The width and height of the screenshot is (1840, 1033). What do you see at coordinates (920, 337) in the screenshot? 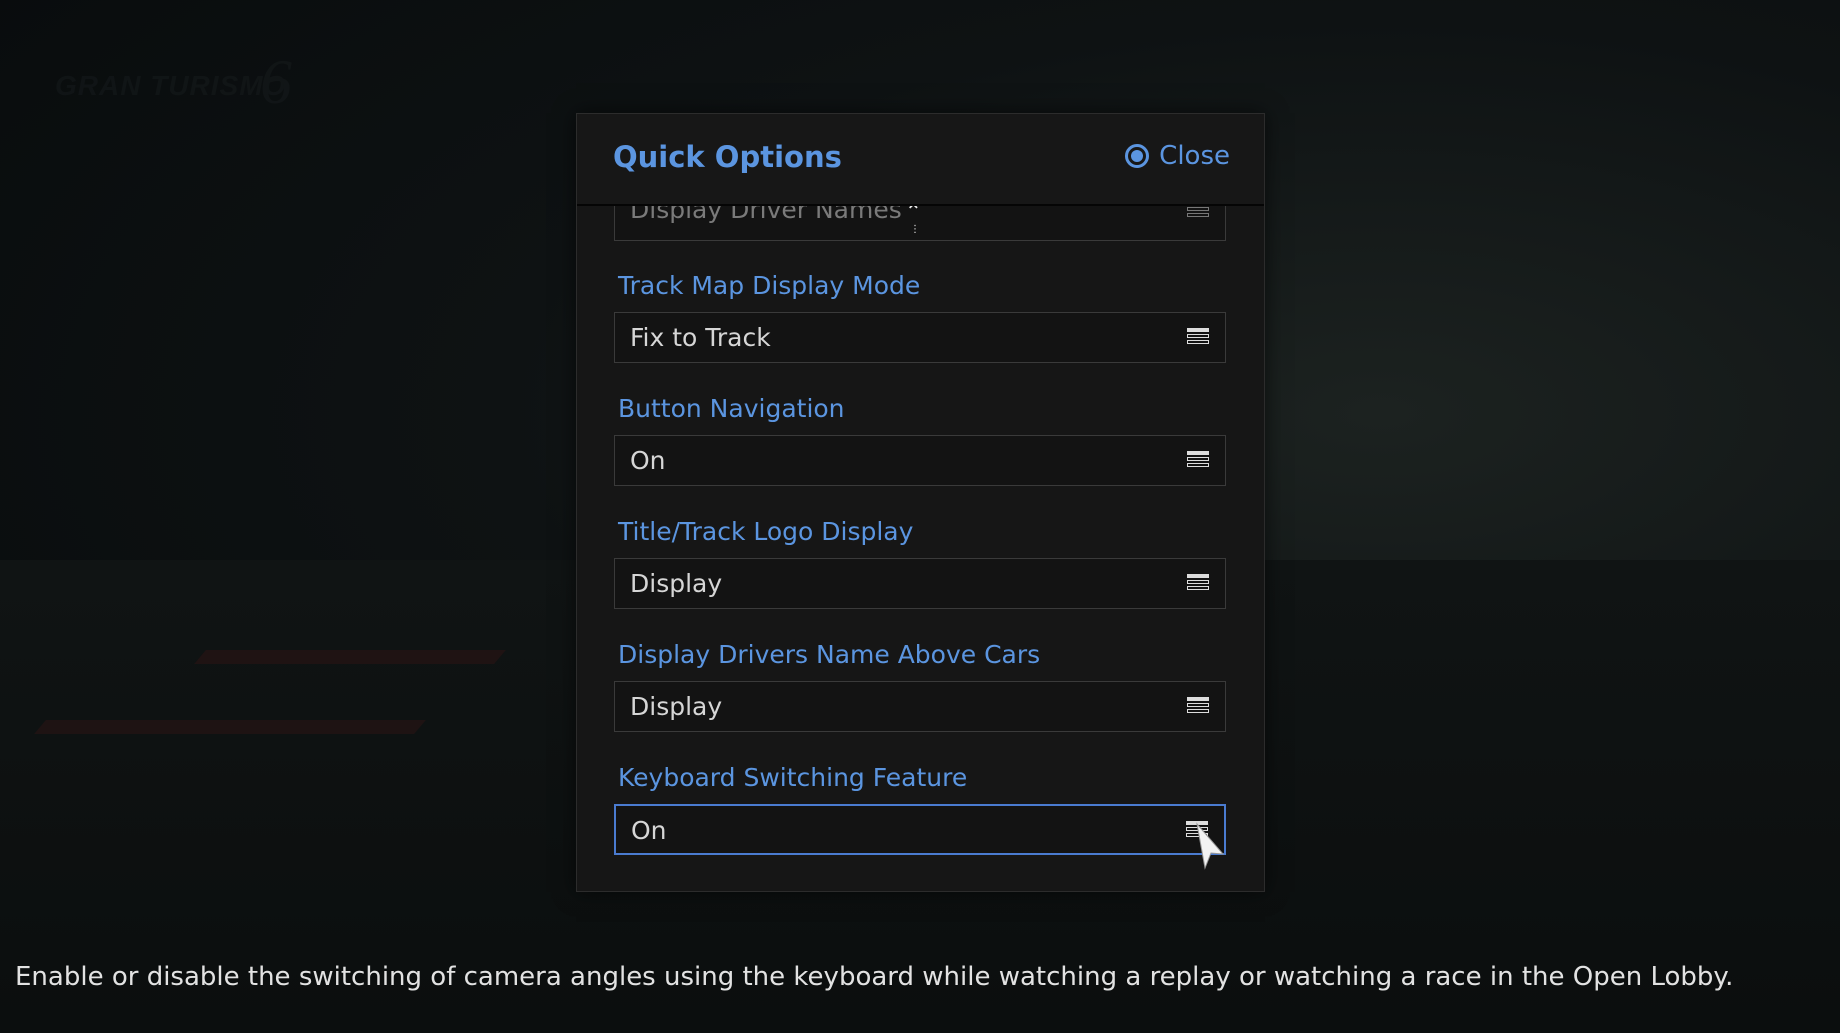
I see `option-field-track-map: Fix to Track` at bounding box center [920, 337].